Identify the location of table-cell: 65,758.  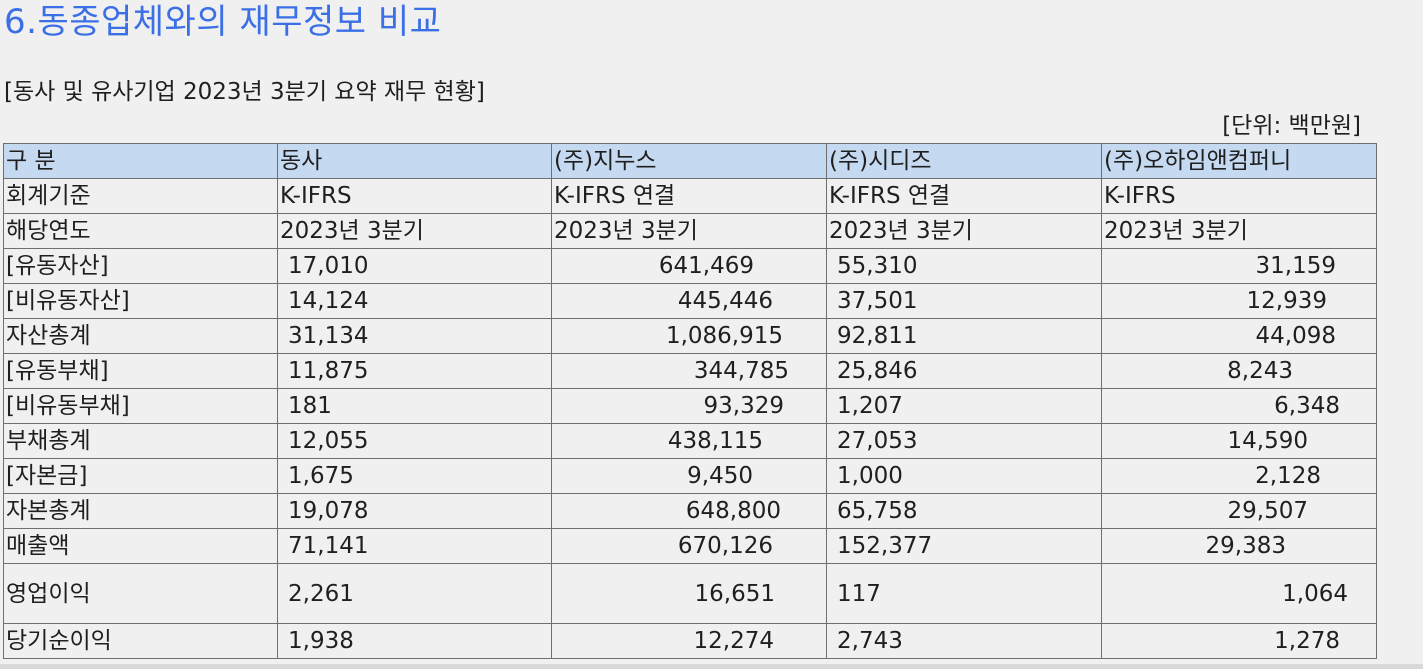
(964, 511).